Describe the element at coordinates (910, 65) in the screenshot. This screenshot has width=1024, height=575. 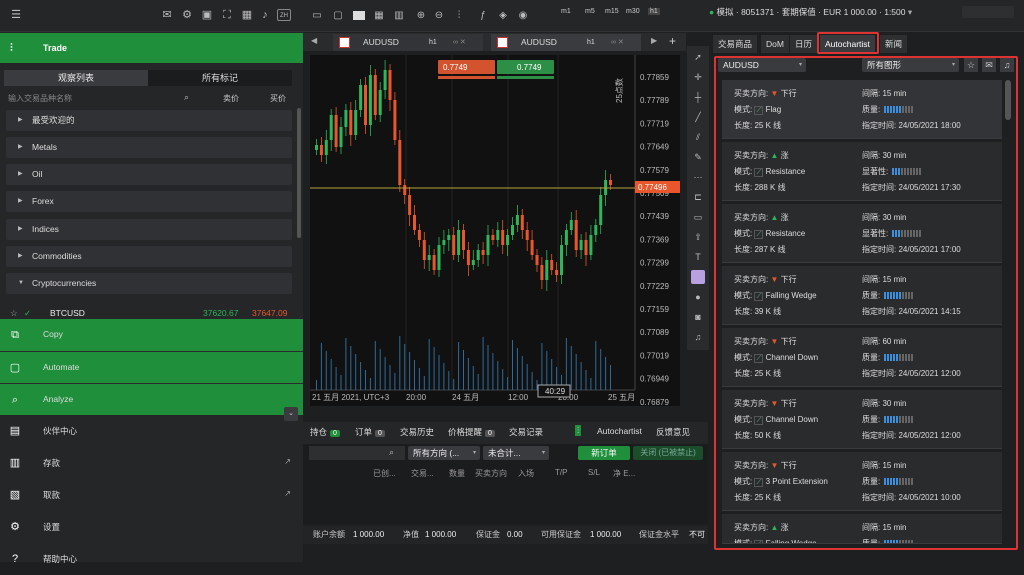
I see `pattern-filter: 所有图形 ▾` at that location.